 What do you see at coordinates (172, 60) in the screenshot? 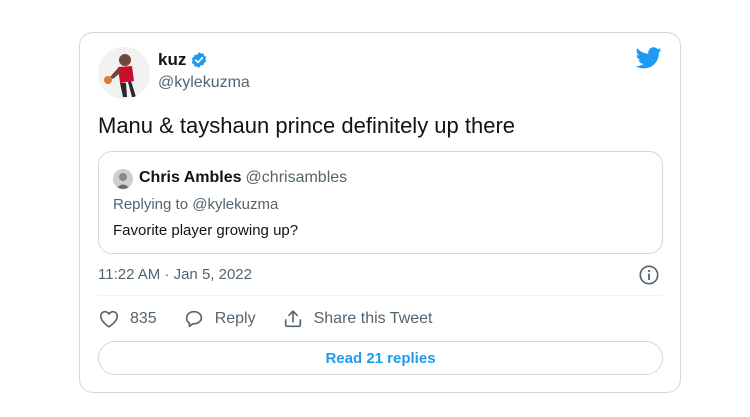
I see `author-display-name: kuz` at bounding box center [172, 60].